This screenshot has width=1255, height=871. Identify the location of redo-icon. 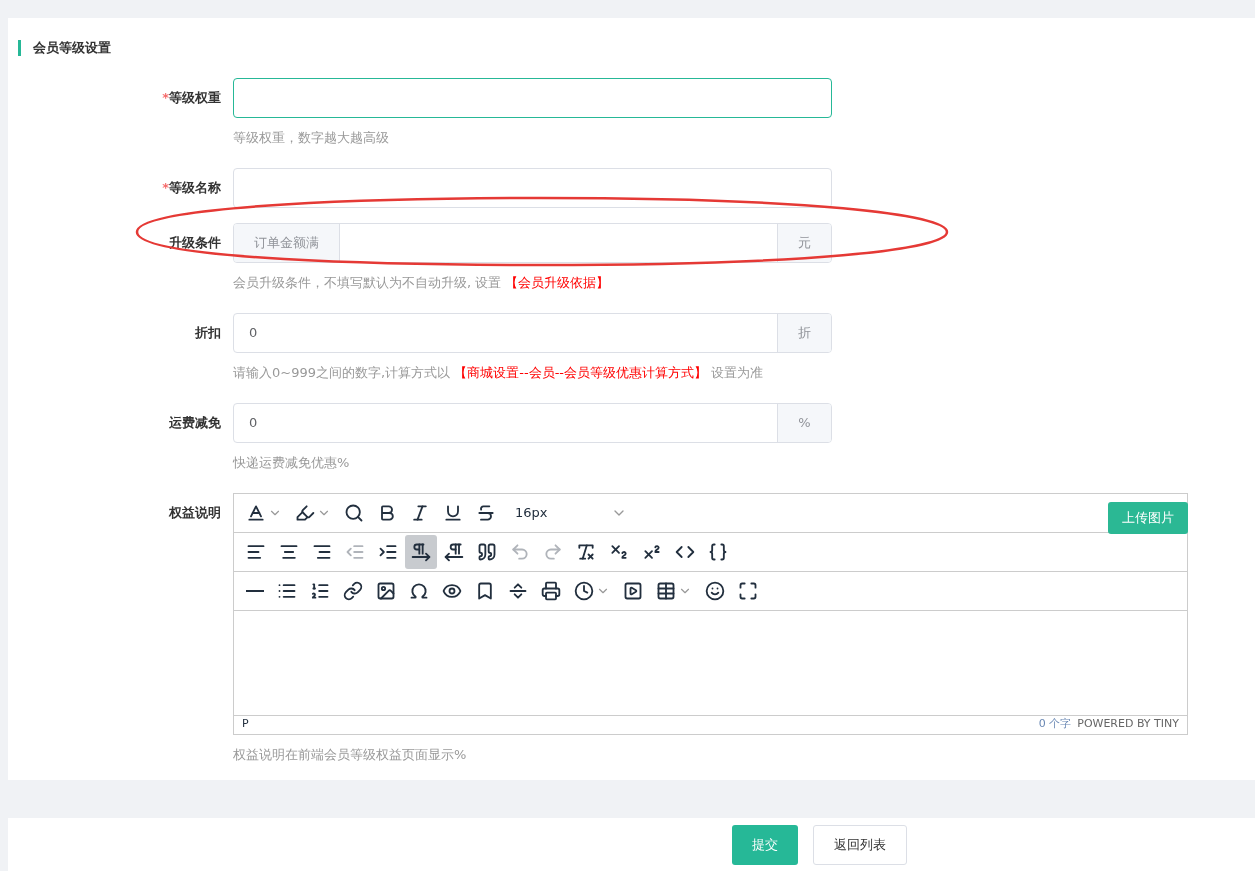
(553, 551).